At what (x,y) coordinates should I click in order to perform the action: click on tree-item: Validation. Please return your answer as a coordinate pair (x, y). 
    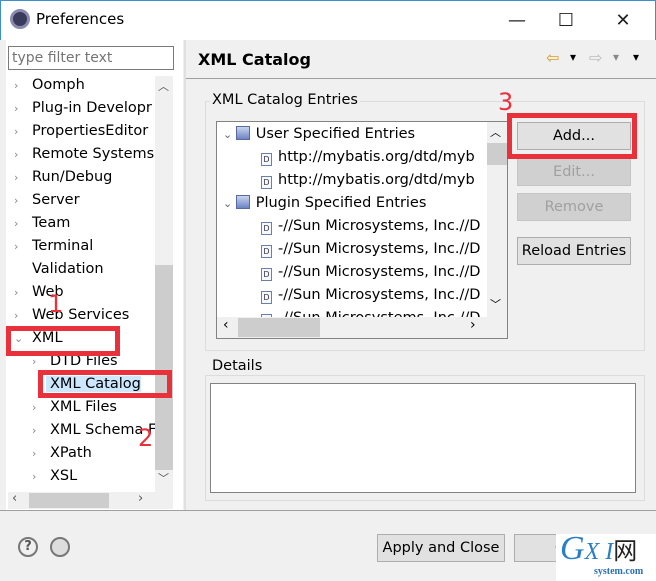
    Looking at the image, I should click on (59, 269).